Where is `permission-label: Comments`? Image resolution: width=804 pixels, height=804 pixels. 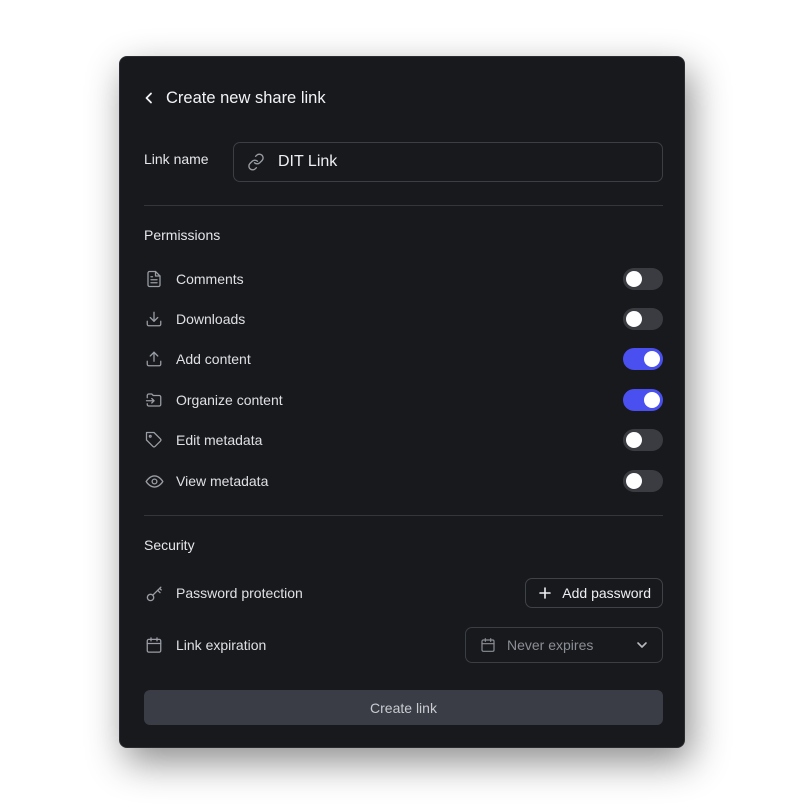
permission-label: Comments is located at coordinates (210, 279).